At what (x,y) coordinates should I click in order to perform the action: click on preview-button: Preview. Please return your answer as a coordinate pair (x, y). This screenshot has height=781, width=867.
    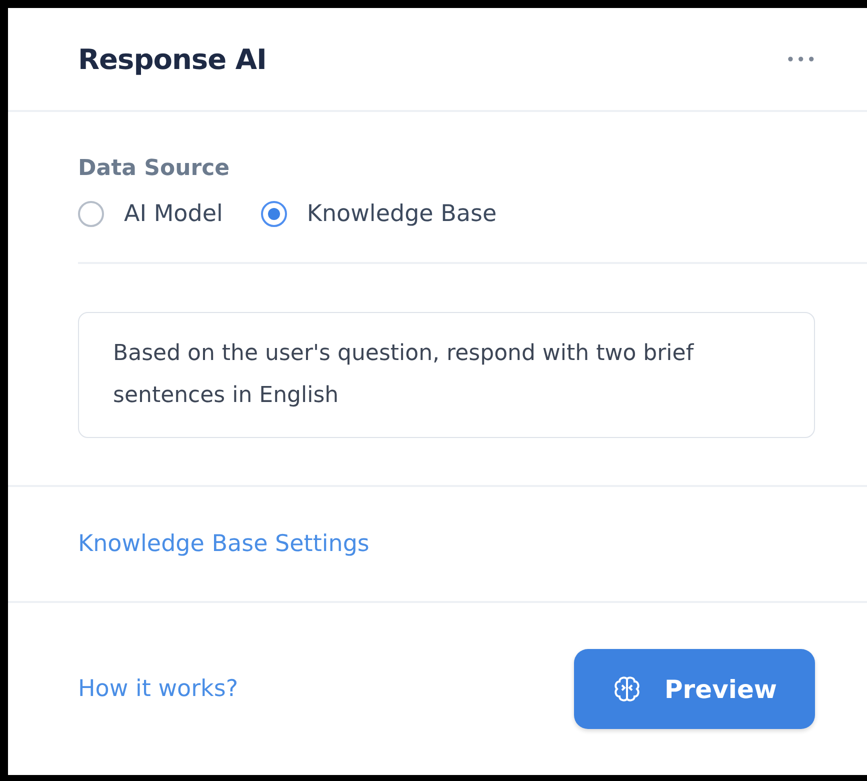
    Looking at the image, I should click on (694, 689).